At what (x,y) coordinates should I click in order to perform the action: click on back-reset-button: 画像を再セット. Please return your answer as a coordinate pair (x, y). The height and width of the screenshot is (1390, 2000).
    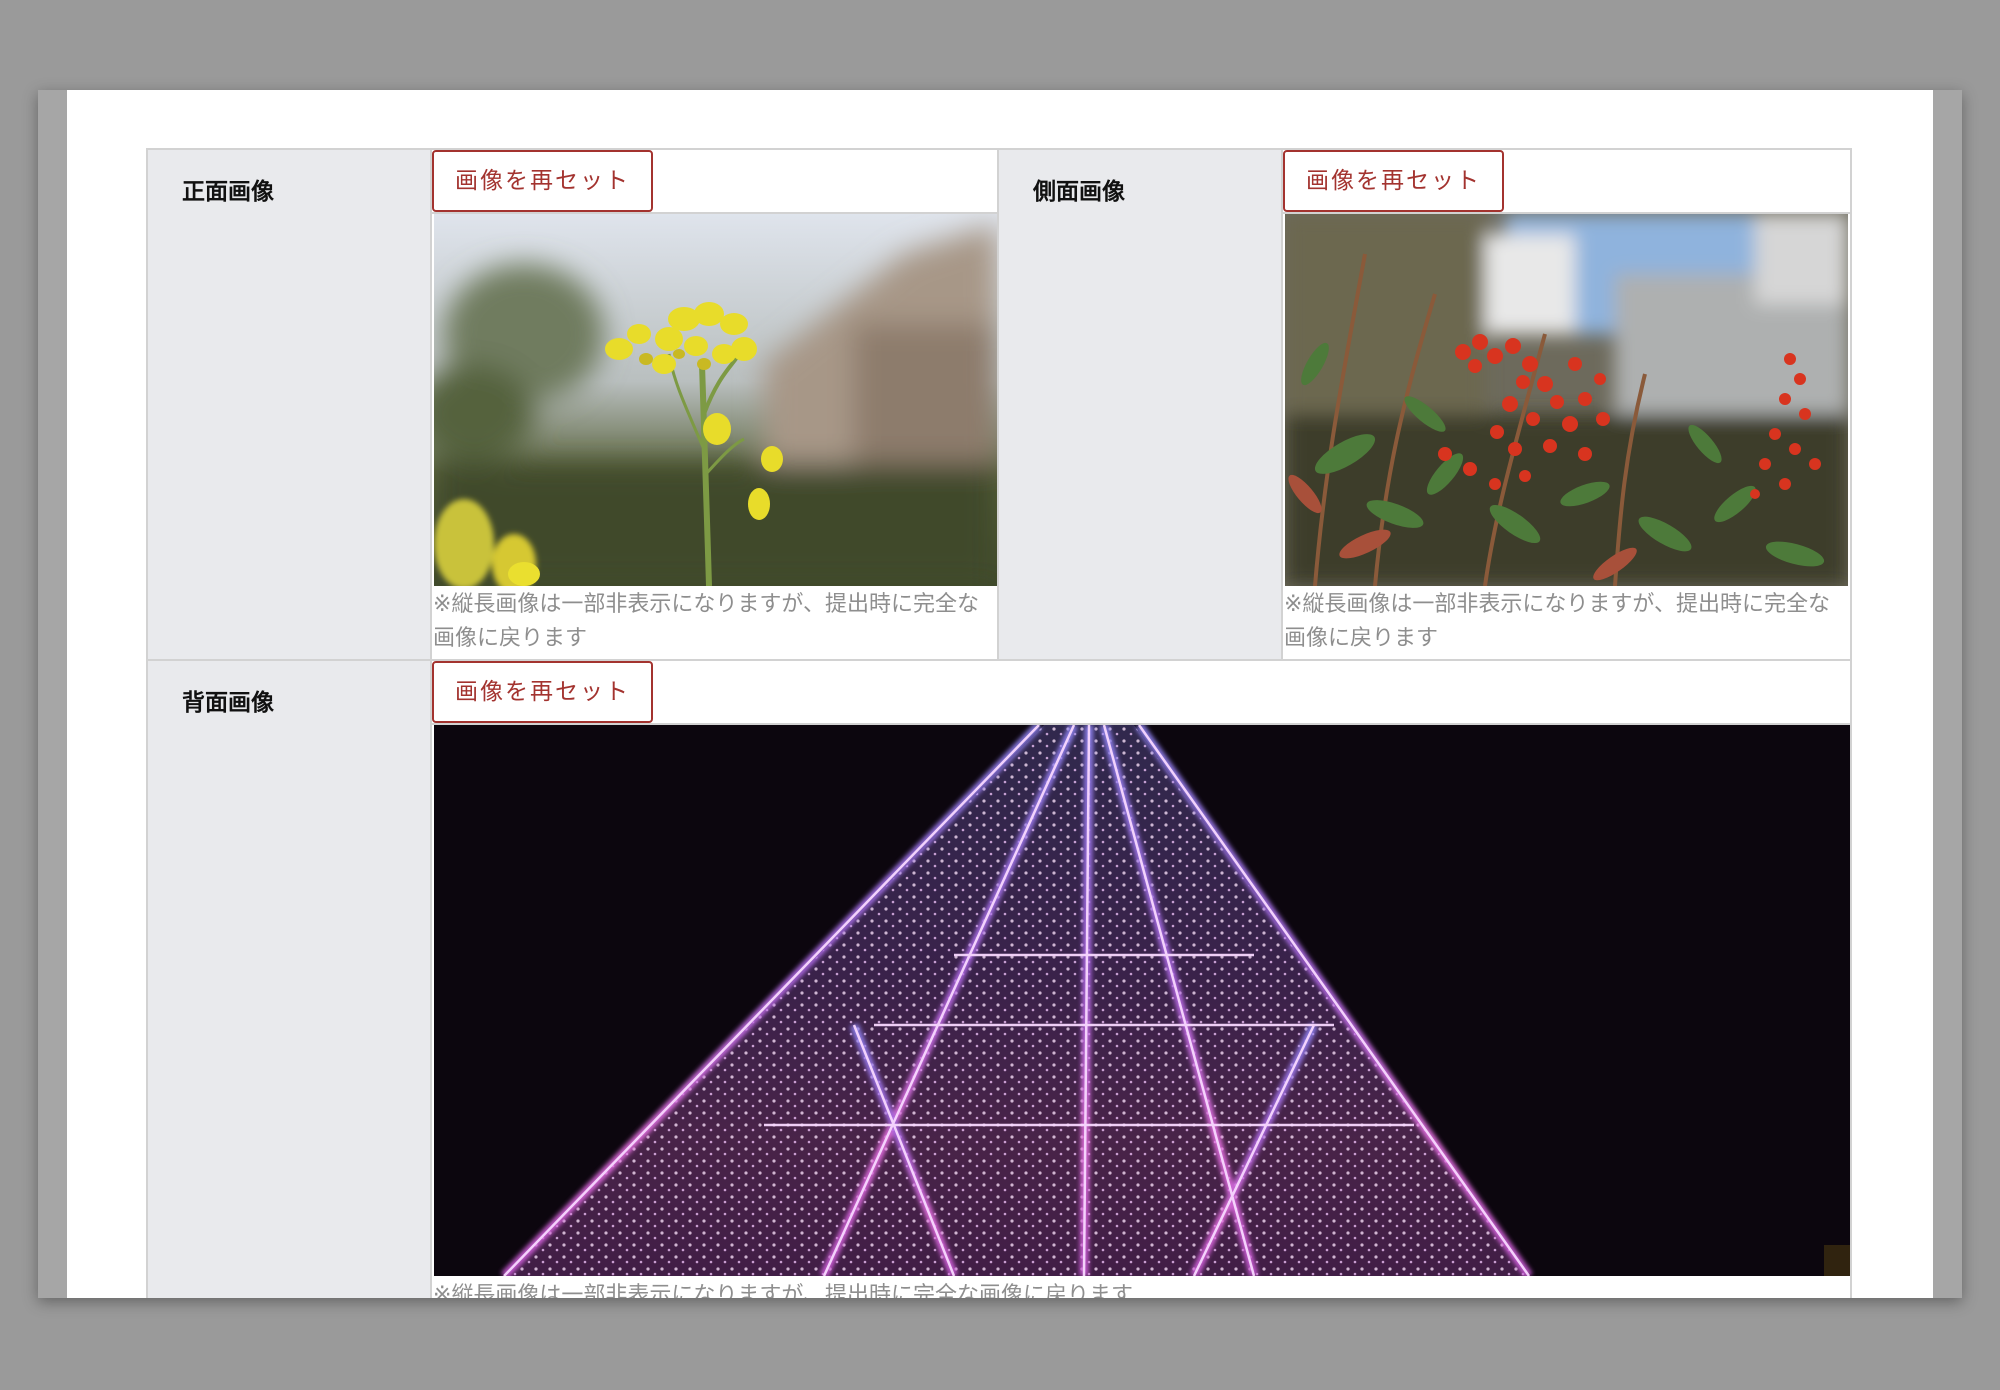
    Looking at the image, I should click on (542, 692).